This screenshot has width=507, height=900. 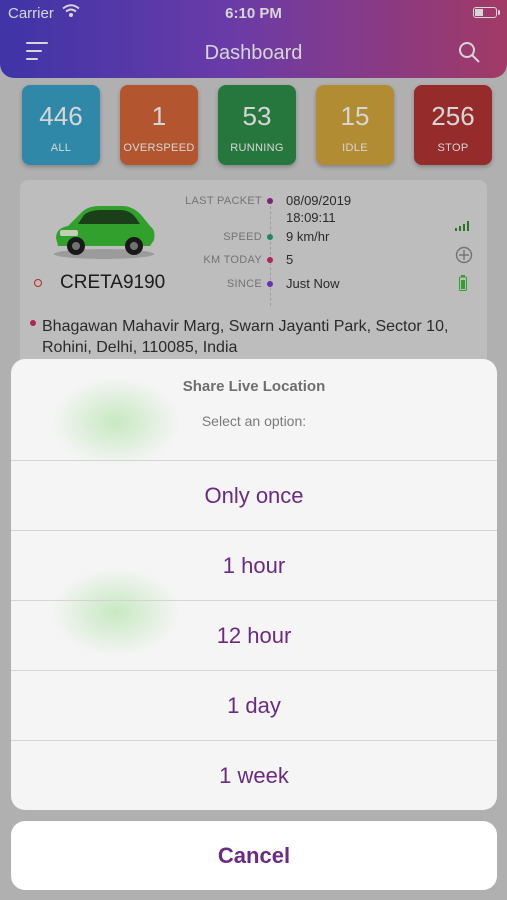 What do you see at coordinates (254, 410) in the screenshot?
I see `sheet-header: Share Live Location Select an option:` at bounding box center [254, 410].